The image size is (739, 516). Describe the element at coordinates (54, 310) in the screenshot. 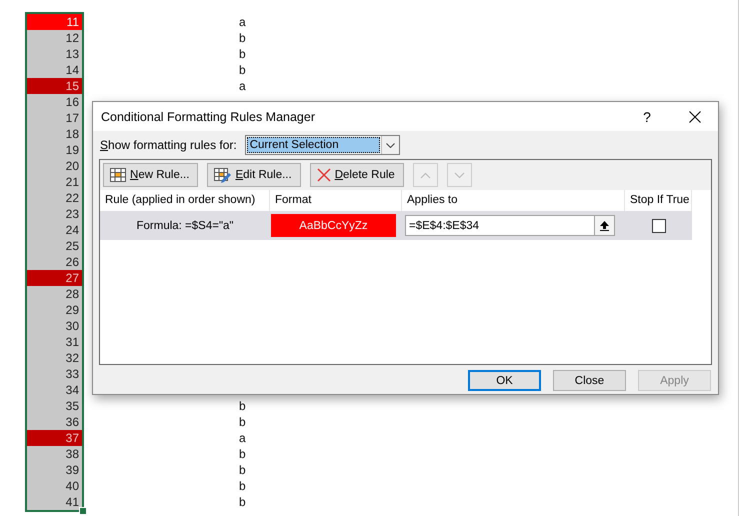

I see `row-number: 29` at that location.